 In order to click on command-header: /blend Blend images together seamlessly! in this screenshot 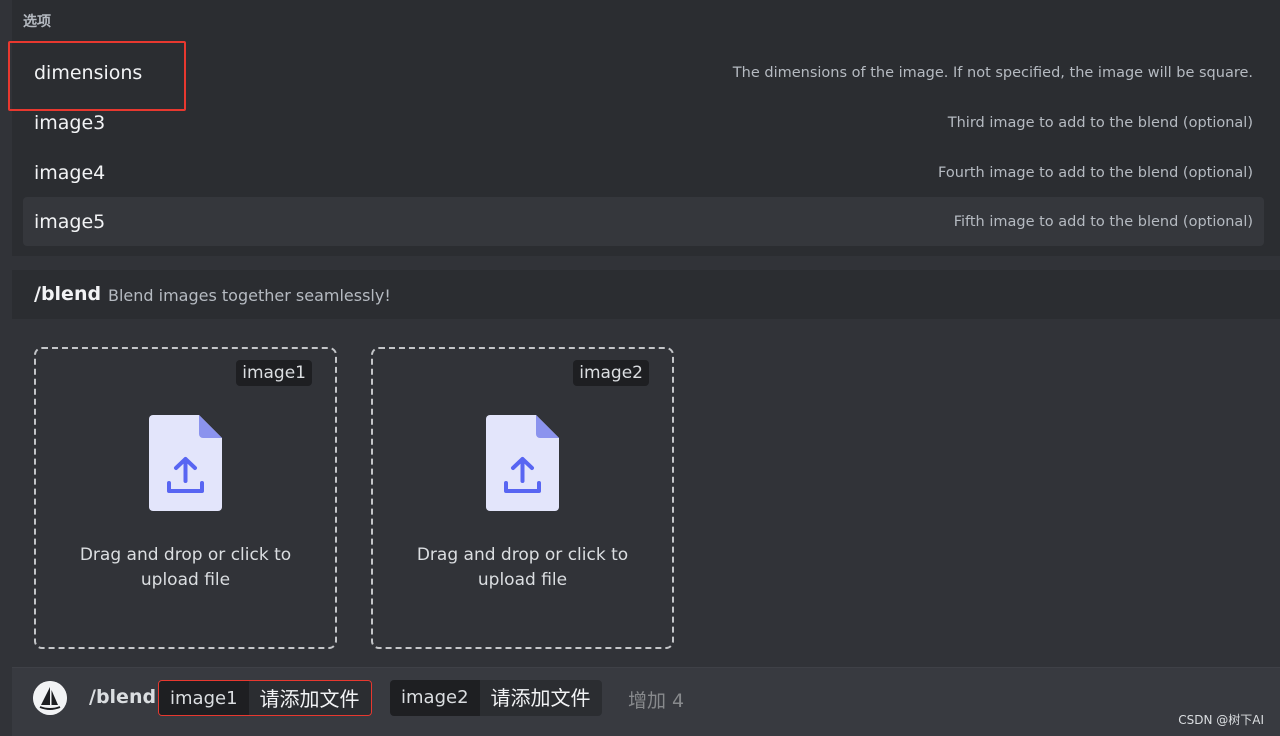, I will do `click(646, 294)`.